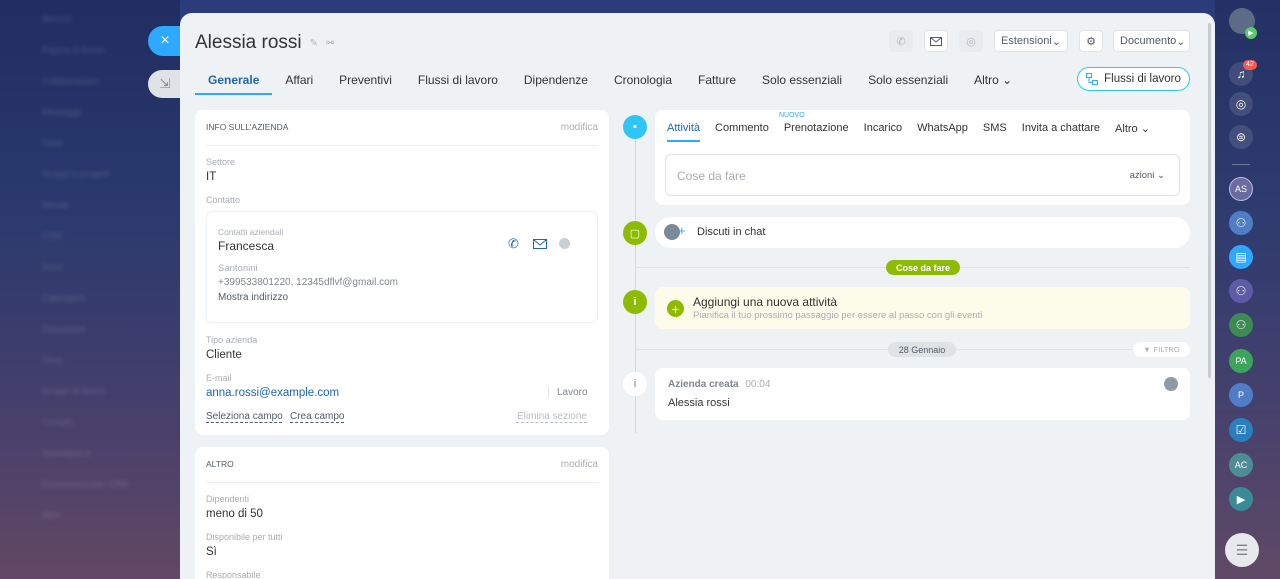  Describe the element at coordinates (314, 43) in the screenshot. I see `pencil-icon: ✎` at that location.